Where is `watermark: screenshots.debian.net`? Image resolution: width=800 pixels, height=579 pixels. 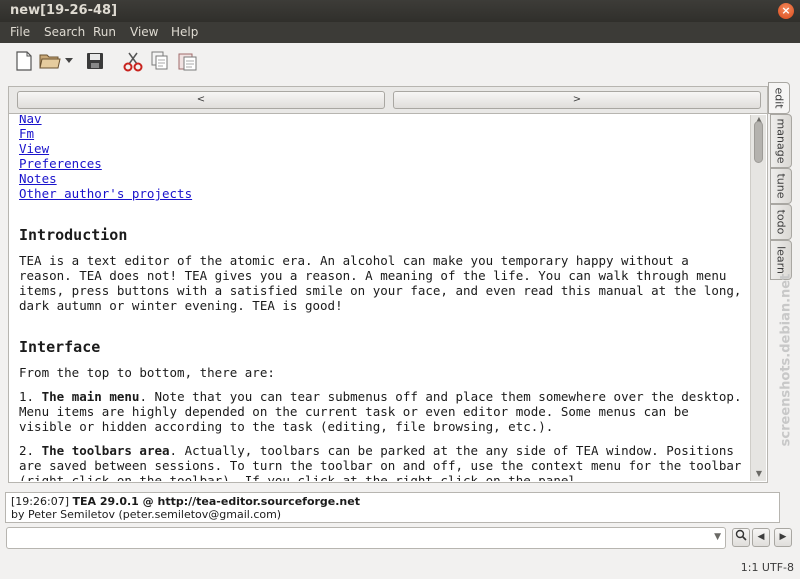 watermark: screenshots.debian.net is located at coordinates (786, 360).